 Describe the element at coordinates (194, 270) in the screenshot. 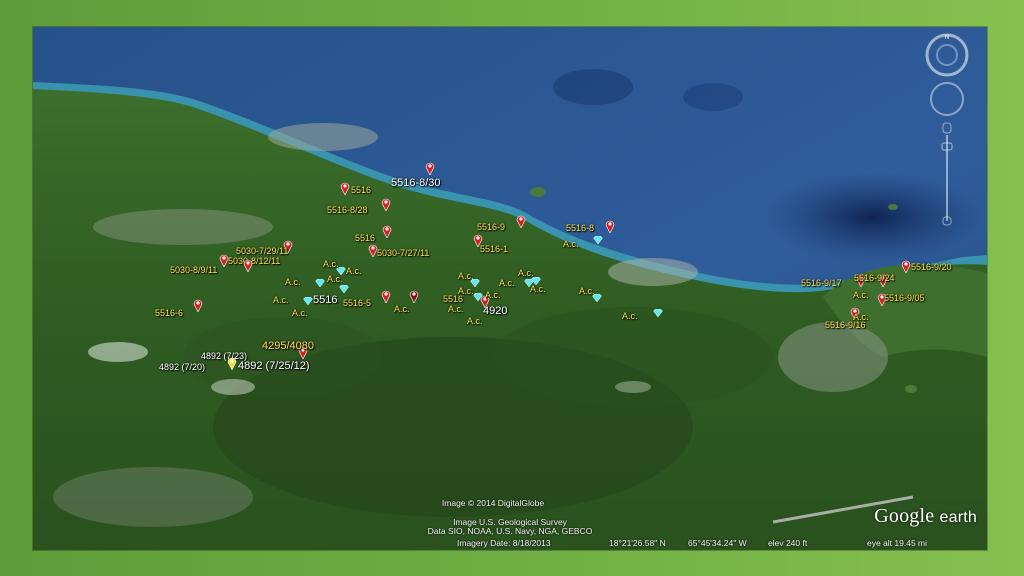

I see `placemark-label: 5030-8/9/11` at that location.